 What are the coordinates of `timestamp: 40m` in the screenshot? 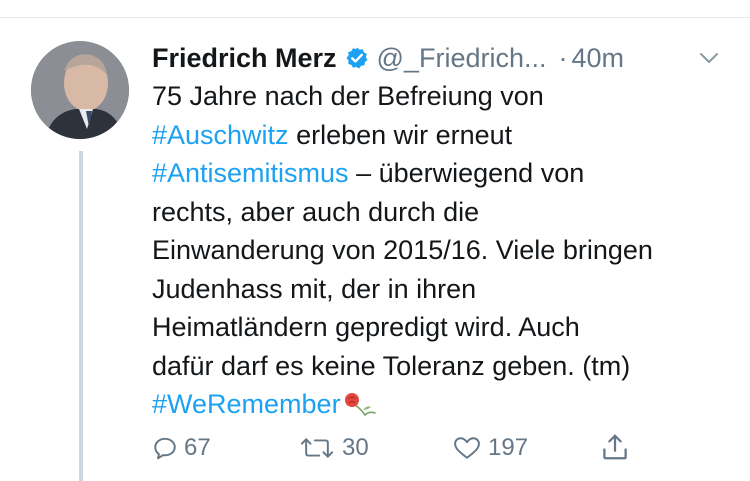 It's located at (598, 58).